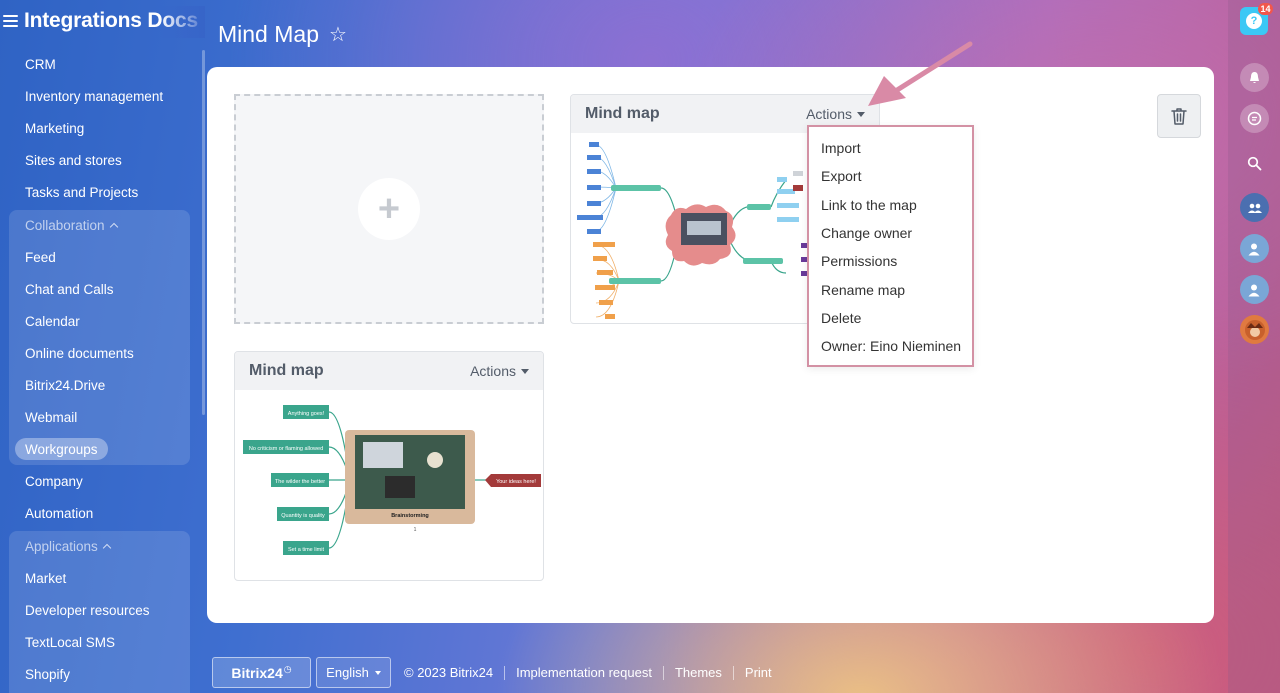 The width and height of the screenshot is (1280, 693). I want to click on chat-button, so click(1254, 118).